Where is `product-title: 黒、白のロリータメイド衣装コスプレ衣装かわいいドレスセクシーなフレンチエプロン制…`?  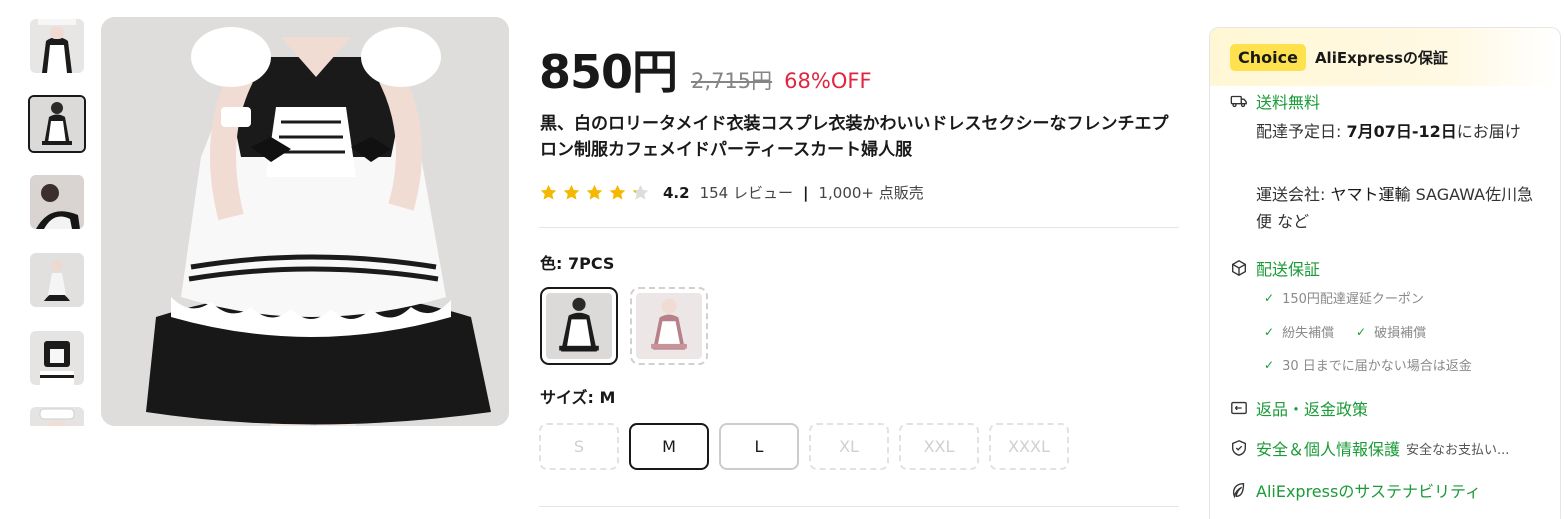
product-title: 黒、白のロリータメイド衣装コスプレ衣装かわいいドレスセクシーなフレンチエプロン制… is located at coordinates (854, 137).